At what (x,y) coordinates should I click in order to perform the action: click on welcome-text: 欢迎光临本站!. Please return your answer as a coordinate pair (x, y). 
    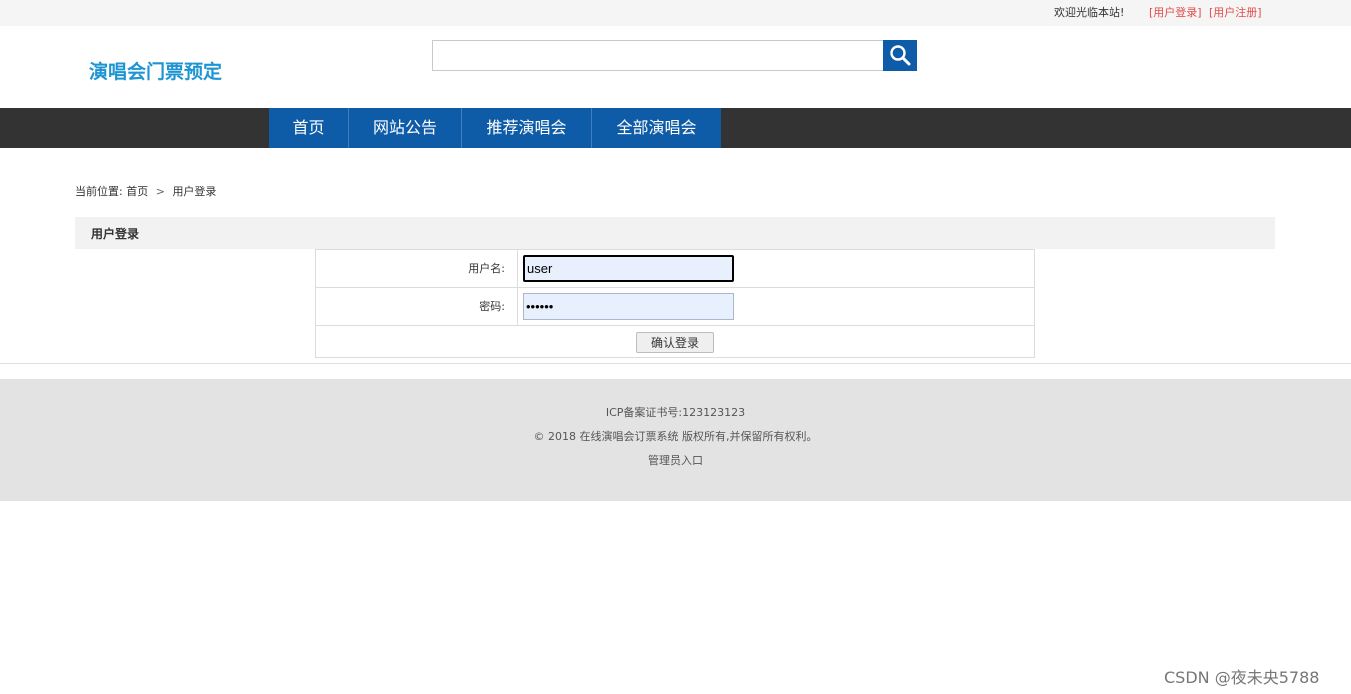
    Looking at the image, I should click on (1089, 12).